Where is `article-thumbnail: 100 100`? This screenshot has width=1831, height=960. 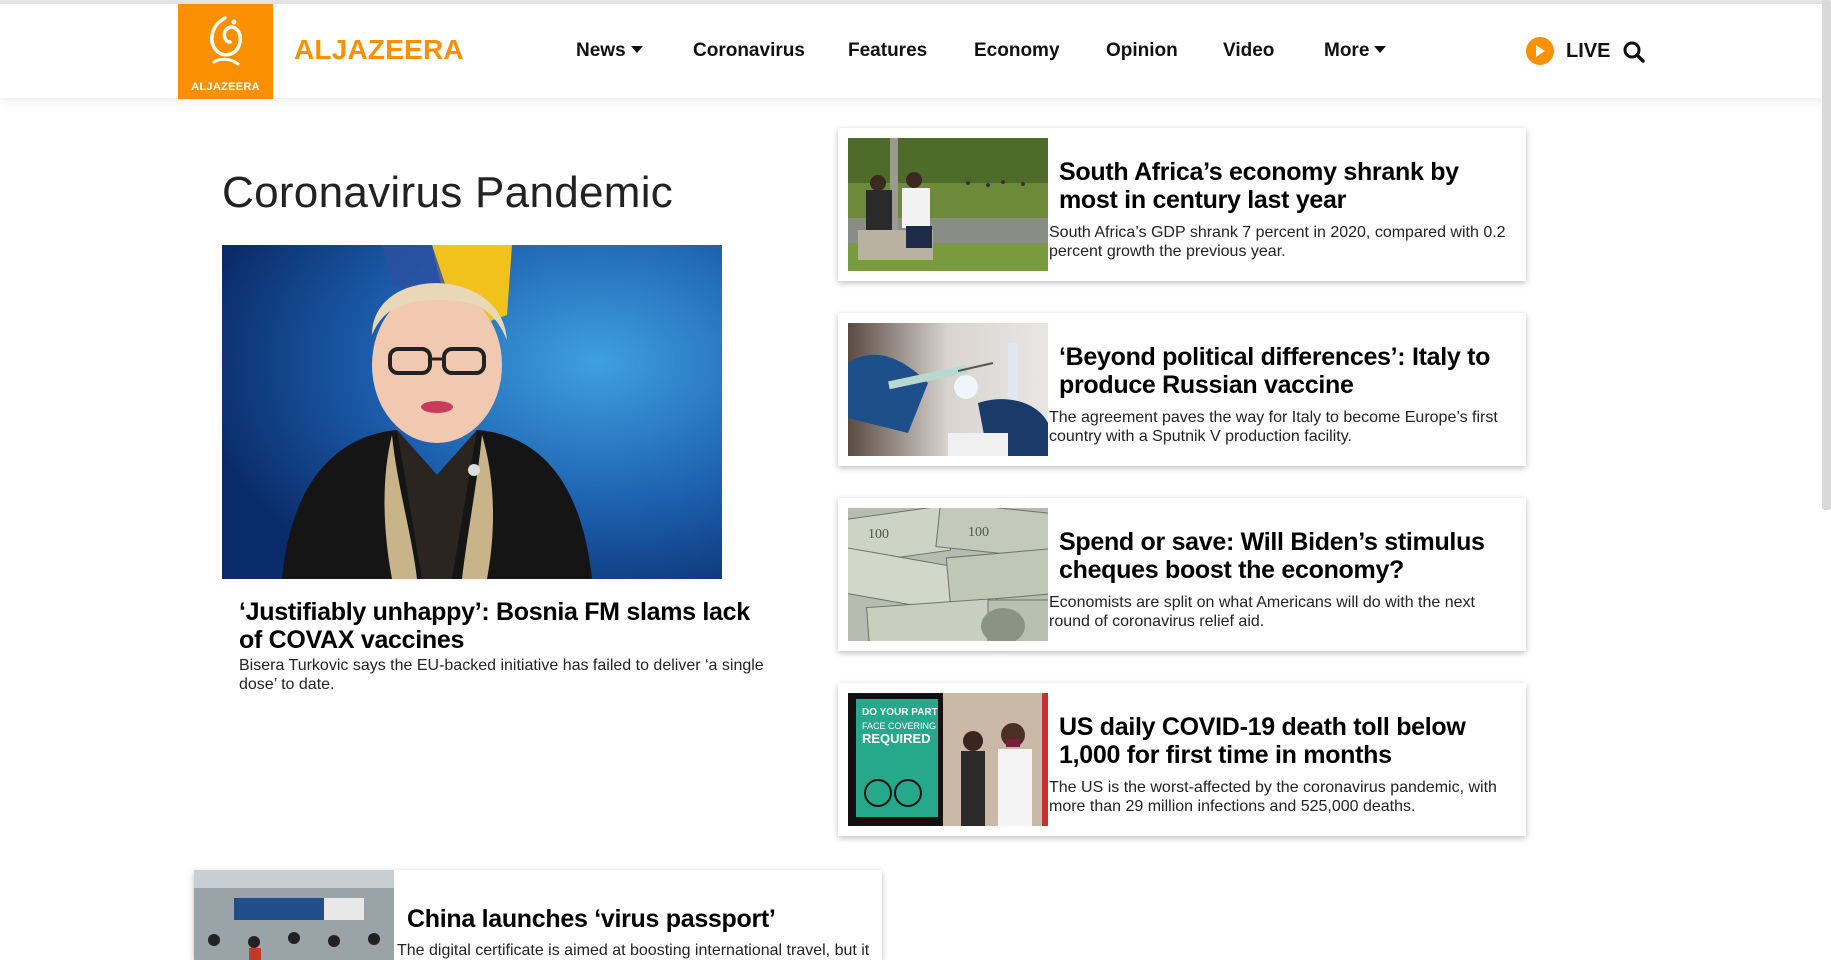
article-thumbnail: 100 100 is located at coordinates (948, 574).